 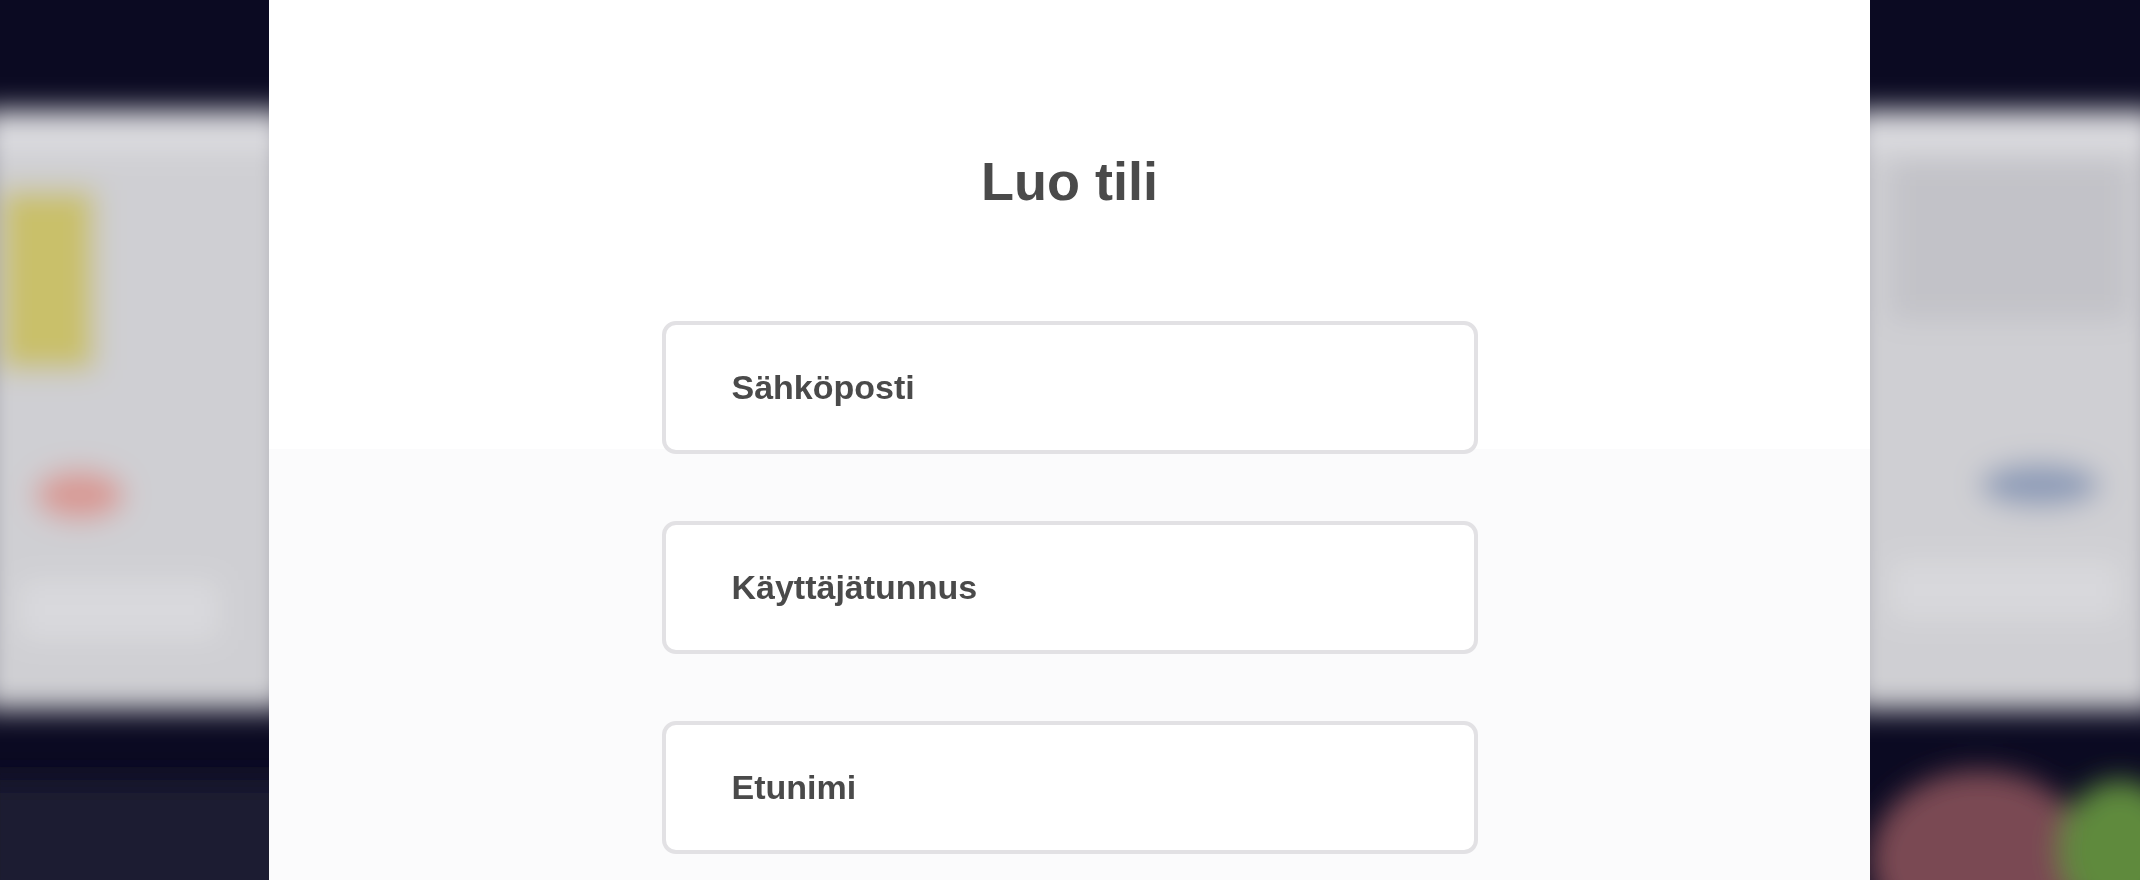 I want to click on input-field: Sähköposti, so click(x=1069, y=387).